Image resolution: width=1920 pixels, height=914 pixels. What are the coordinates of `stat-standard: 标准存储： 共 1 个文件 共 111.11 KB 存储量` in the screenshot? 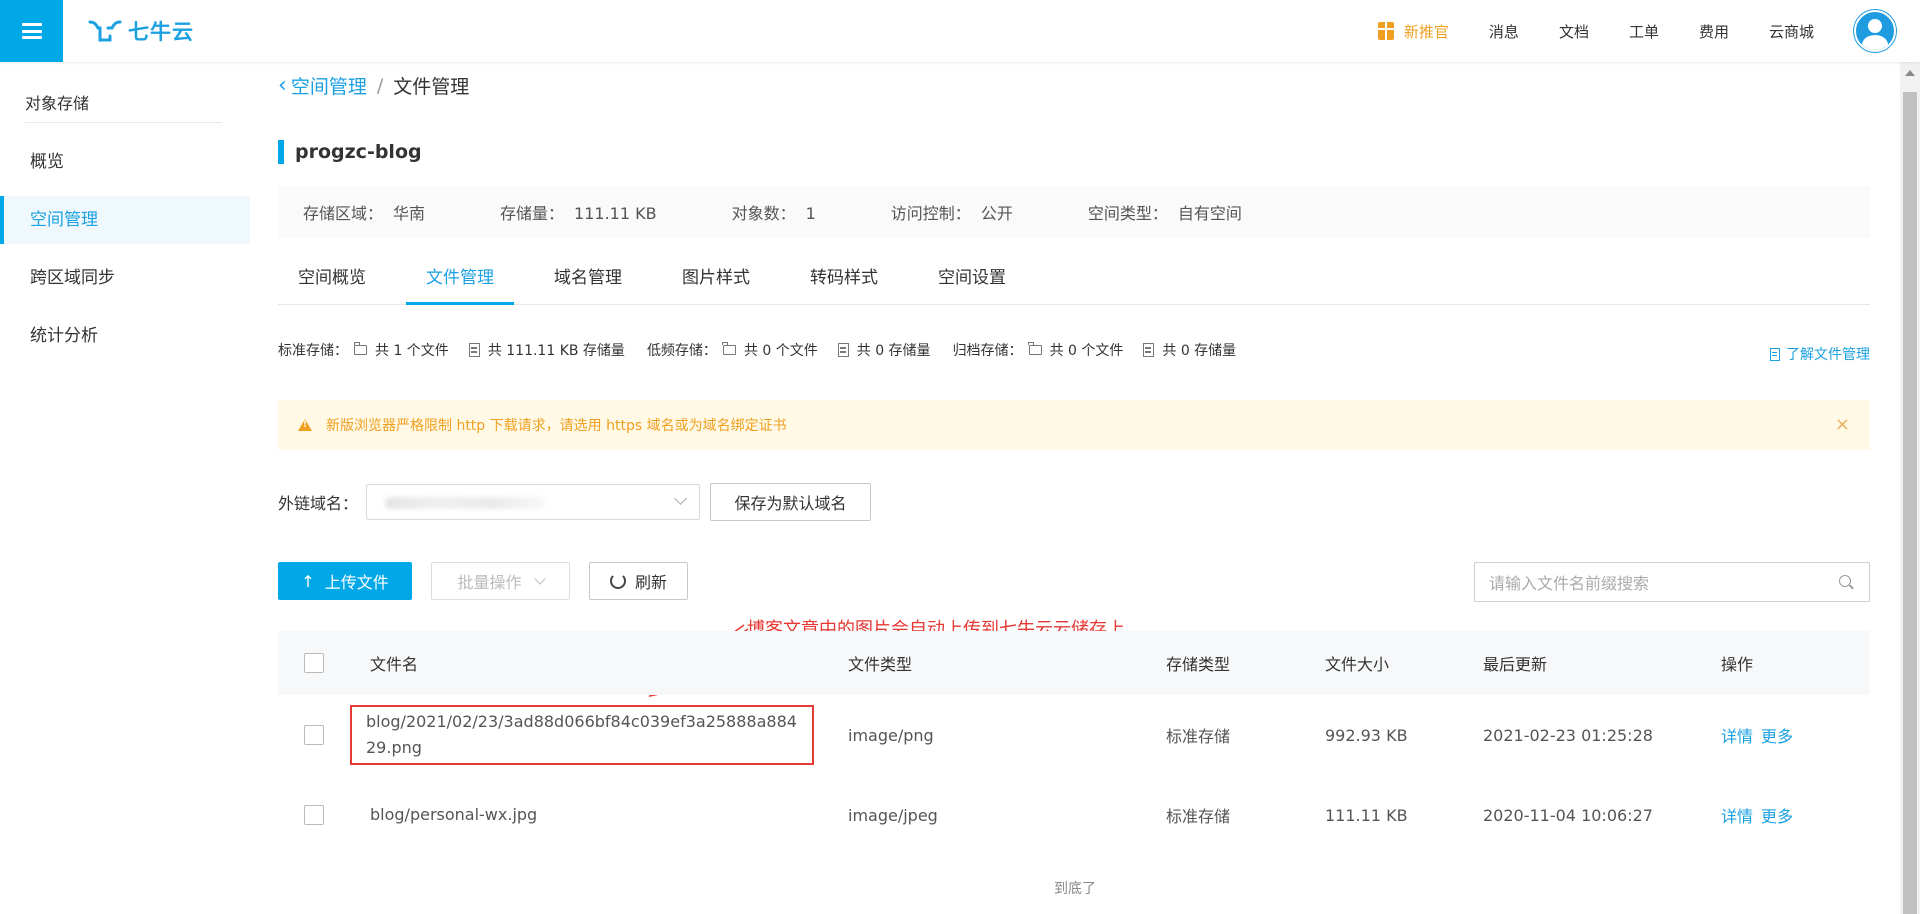 It's located at (451, 350).